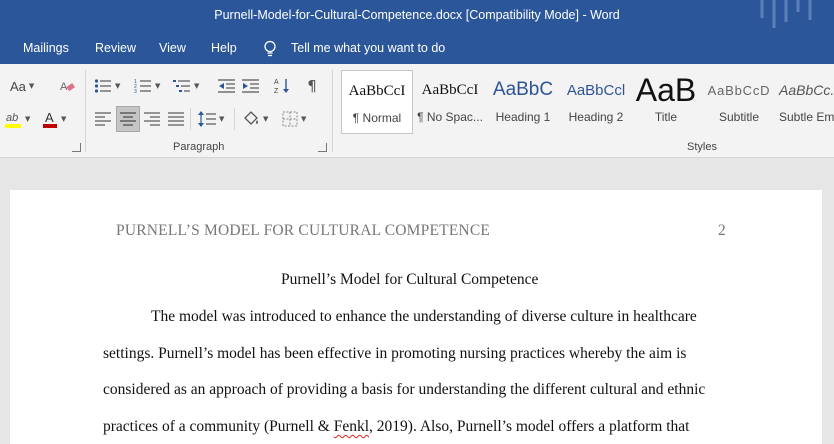 The width and height of the screenshot is (834, 444). Describe the element at coordinates (76, 147) in the screenshot. I see `font-dialog-launcher` at that location.